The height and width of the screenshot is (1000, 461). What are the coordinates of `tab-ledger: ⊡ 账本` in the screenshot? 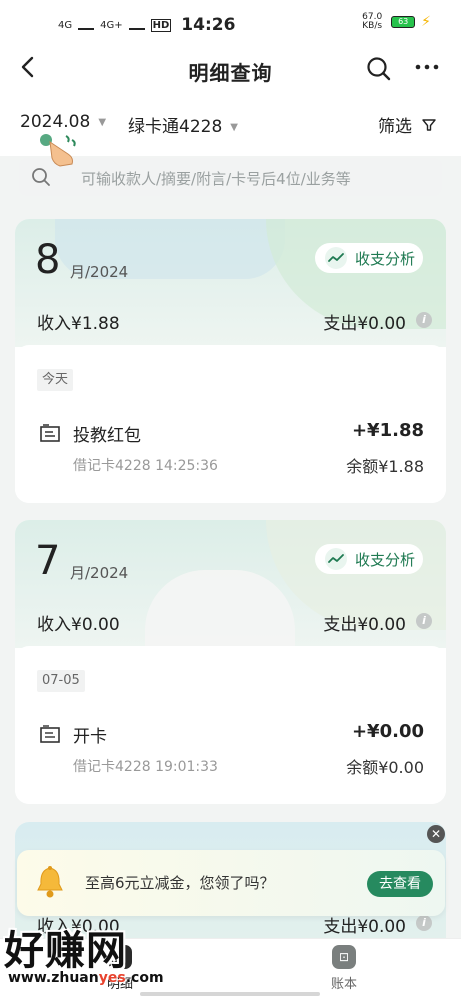 It's located at (344, 968).